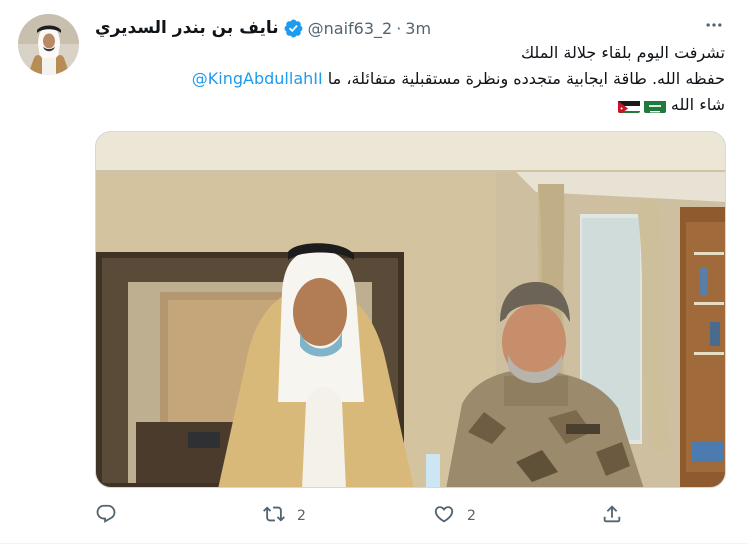 The width and height of the screenshot is (747, 544). What do you see at coordinates (375, 516) in the screenshot?
I see `tweet-actions: 2 2` at bounding box center [375, 516].